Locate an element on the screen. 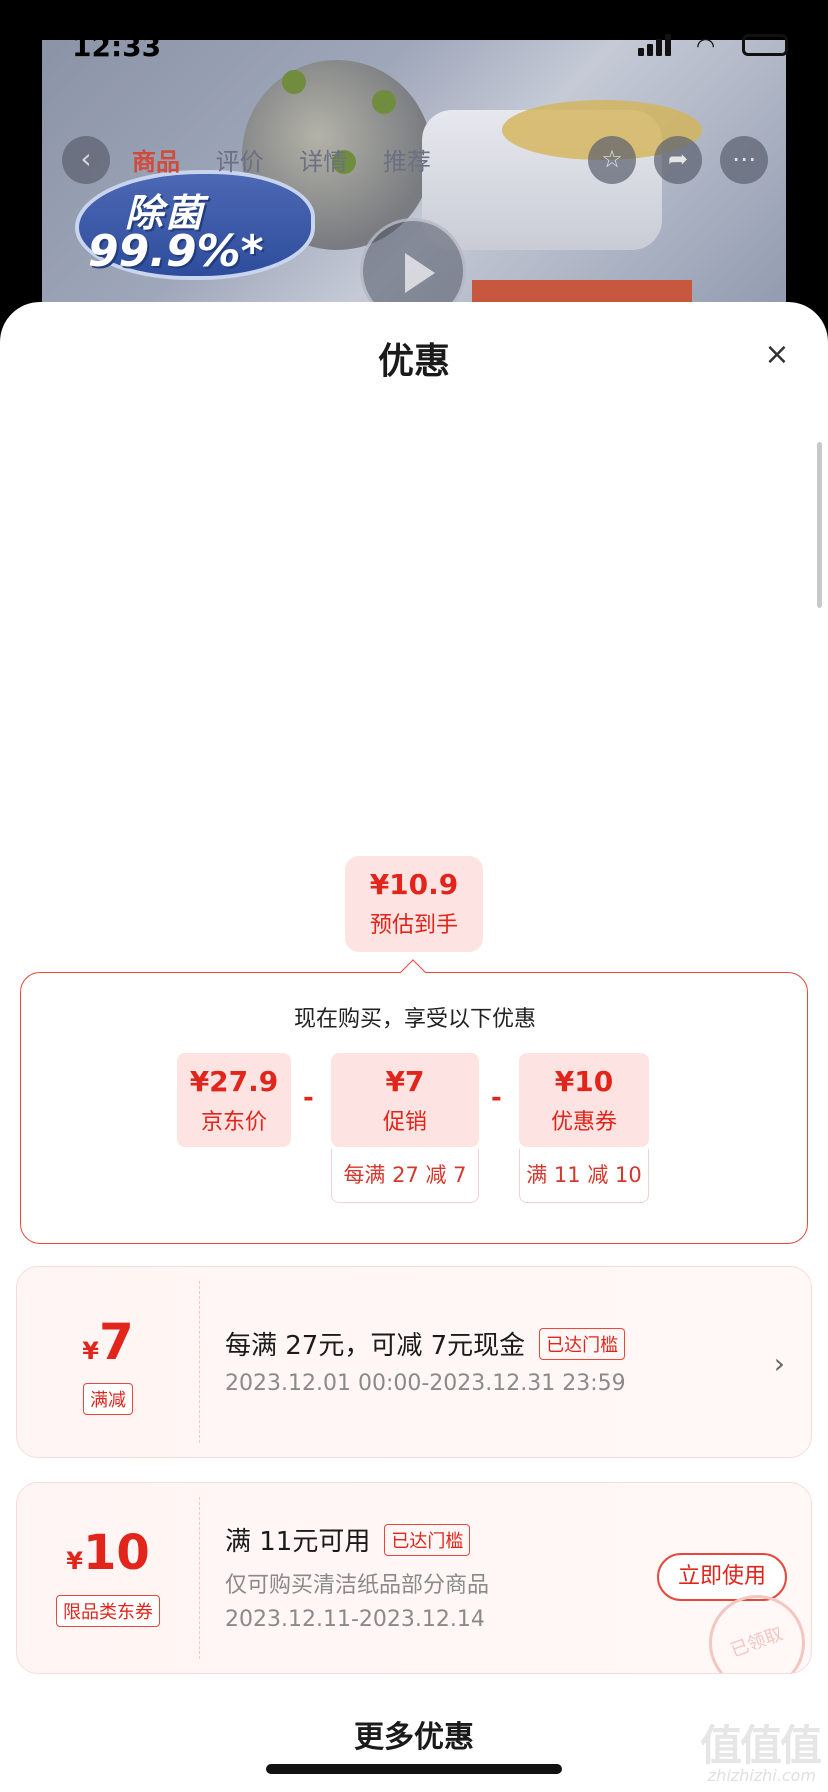 Image resolution: width=828 pixels, height=1792 pixels. tab-reviews: 评价 is located at coordinates (240, 162).